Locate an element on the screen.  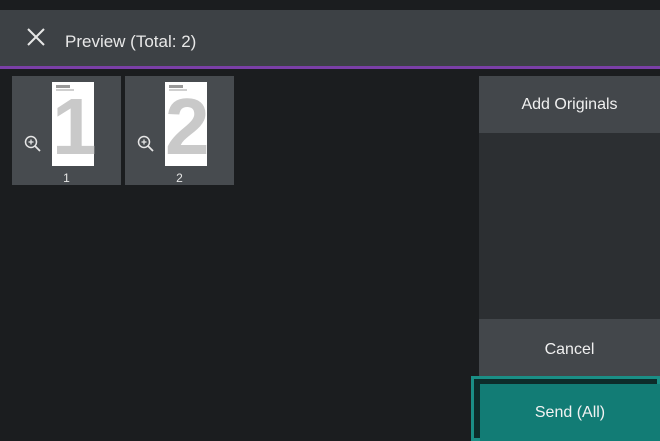
page-title: Preview (Total: 2) is located at coordinates (131, 41).